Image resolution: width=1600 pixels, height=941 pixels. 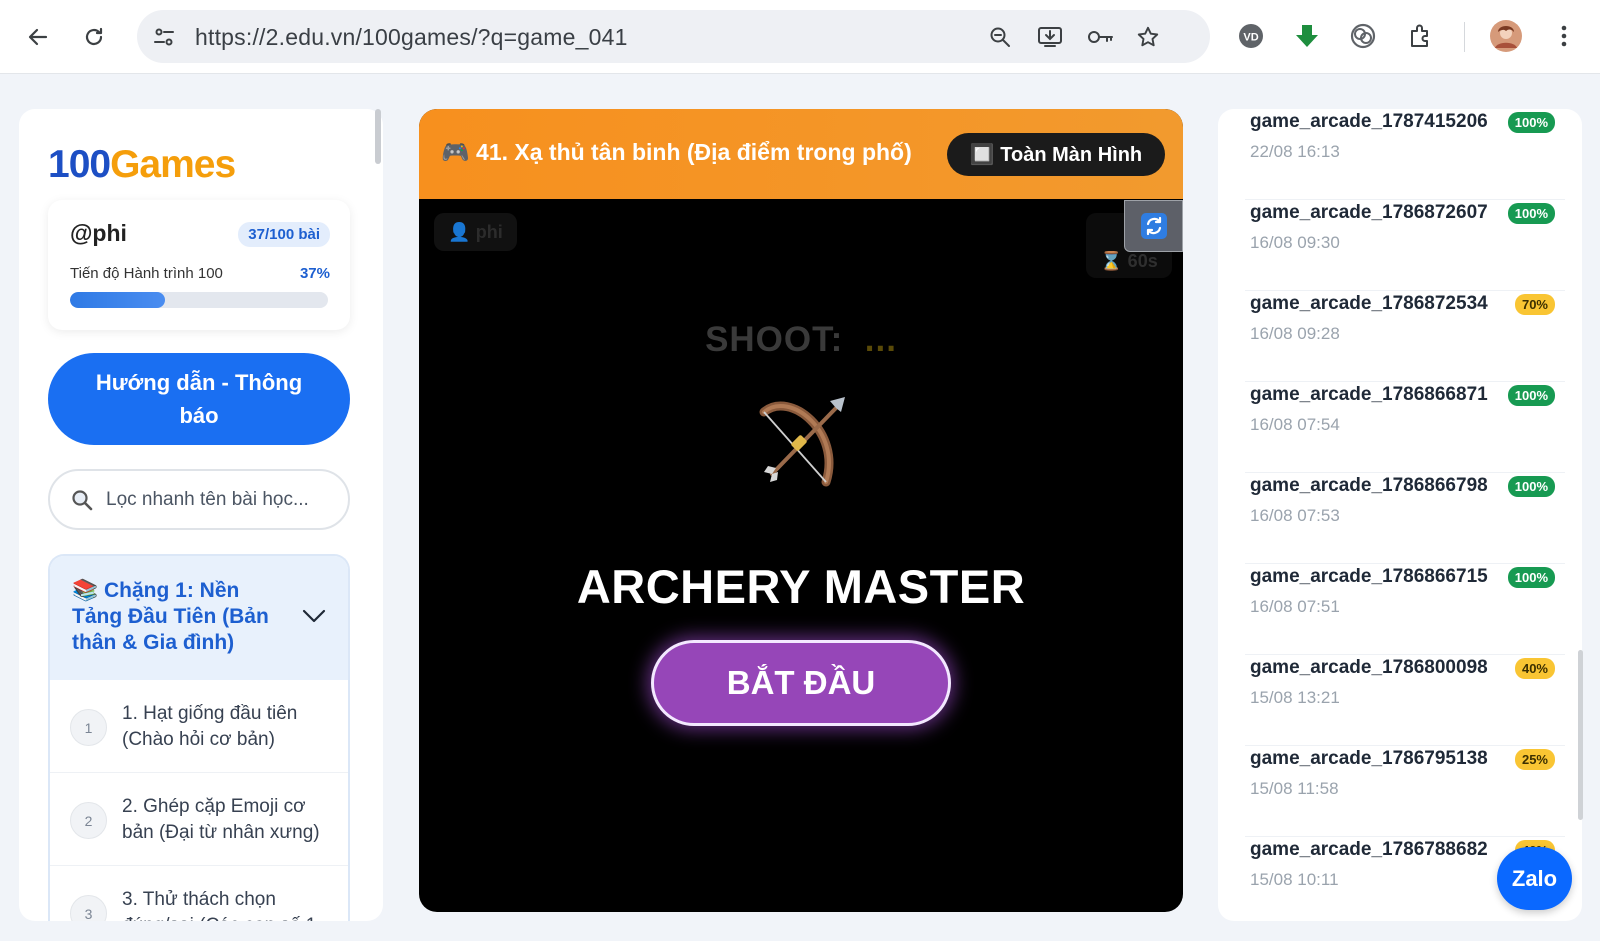 What do you see at coordinates (118, 300) in the screenshot?
I see `progress-bar-fill` at bounding box center [118, 300].